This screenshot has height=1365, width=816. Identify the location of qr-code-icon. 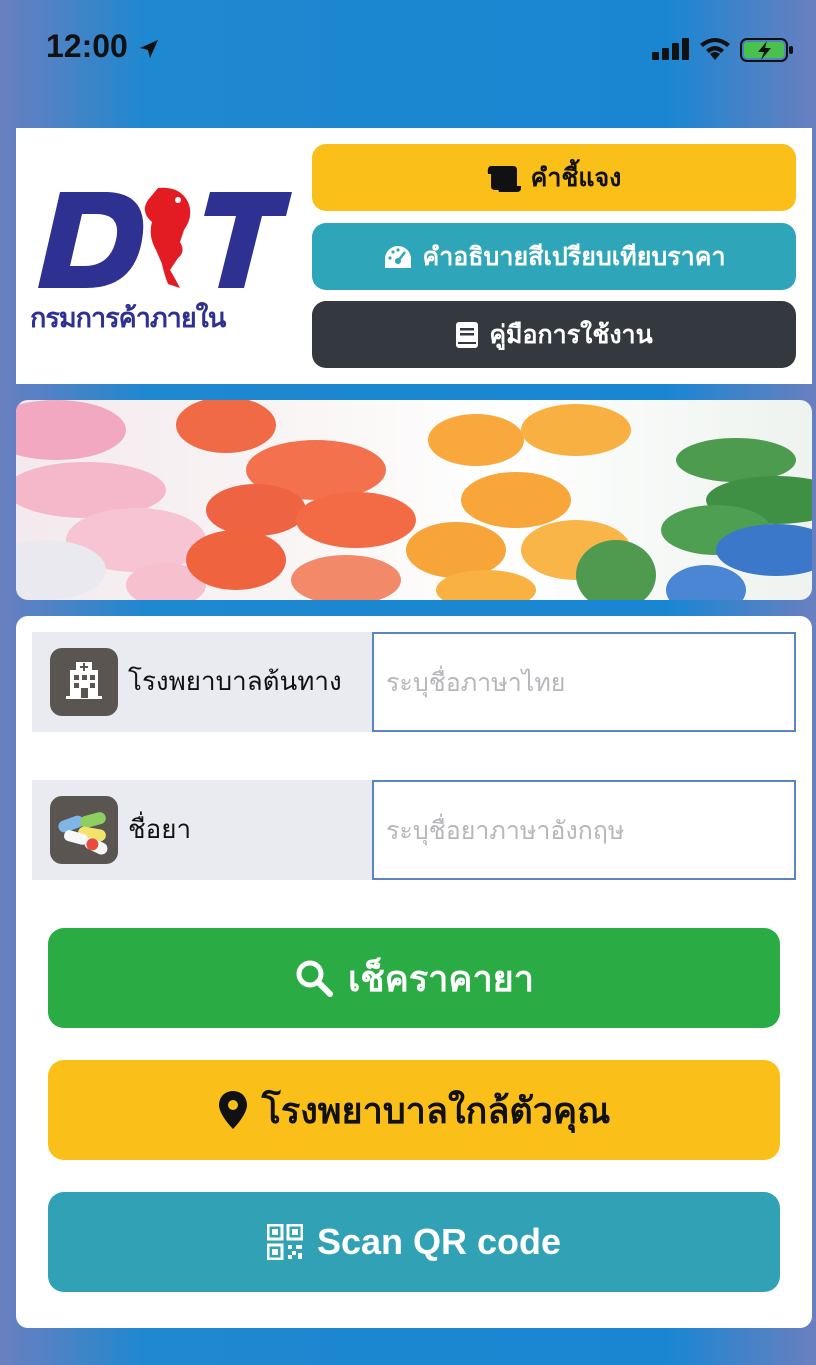
(284, 1242).